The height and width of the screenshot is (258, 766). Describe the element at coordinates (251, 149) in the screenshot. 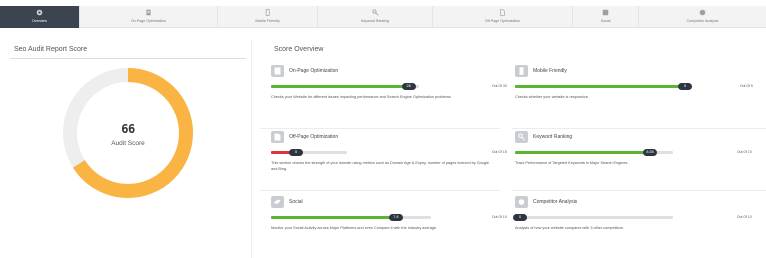

I see `panel-divider` at that location.